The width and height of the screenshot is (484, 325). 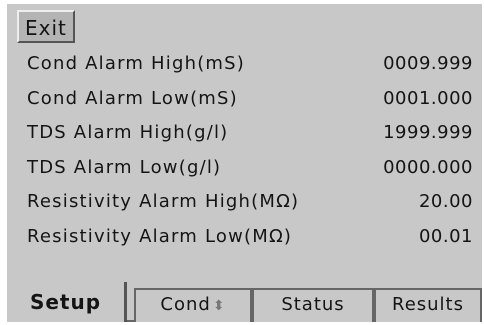 I want to click on tab-status-label: Status, so click(x=313, y=304).